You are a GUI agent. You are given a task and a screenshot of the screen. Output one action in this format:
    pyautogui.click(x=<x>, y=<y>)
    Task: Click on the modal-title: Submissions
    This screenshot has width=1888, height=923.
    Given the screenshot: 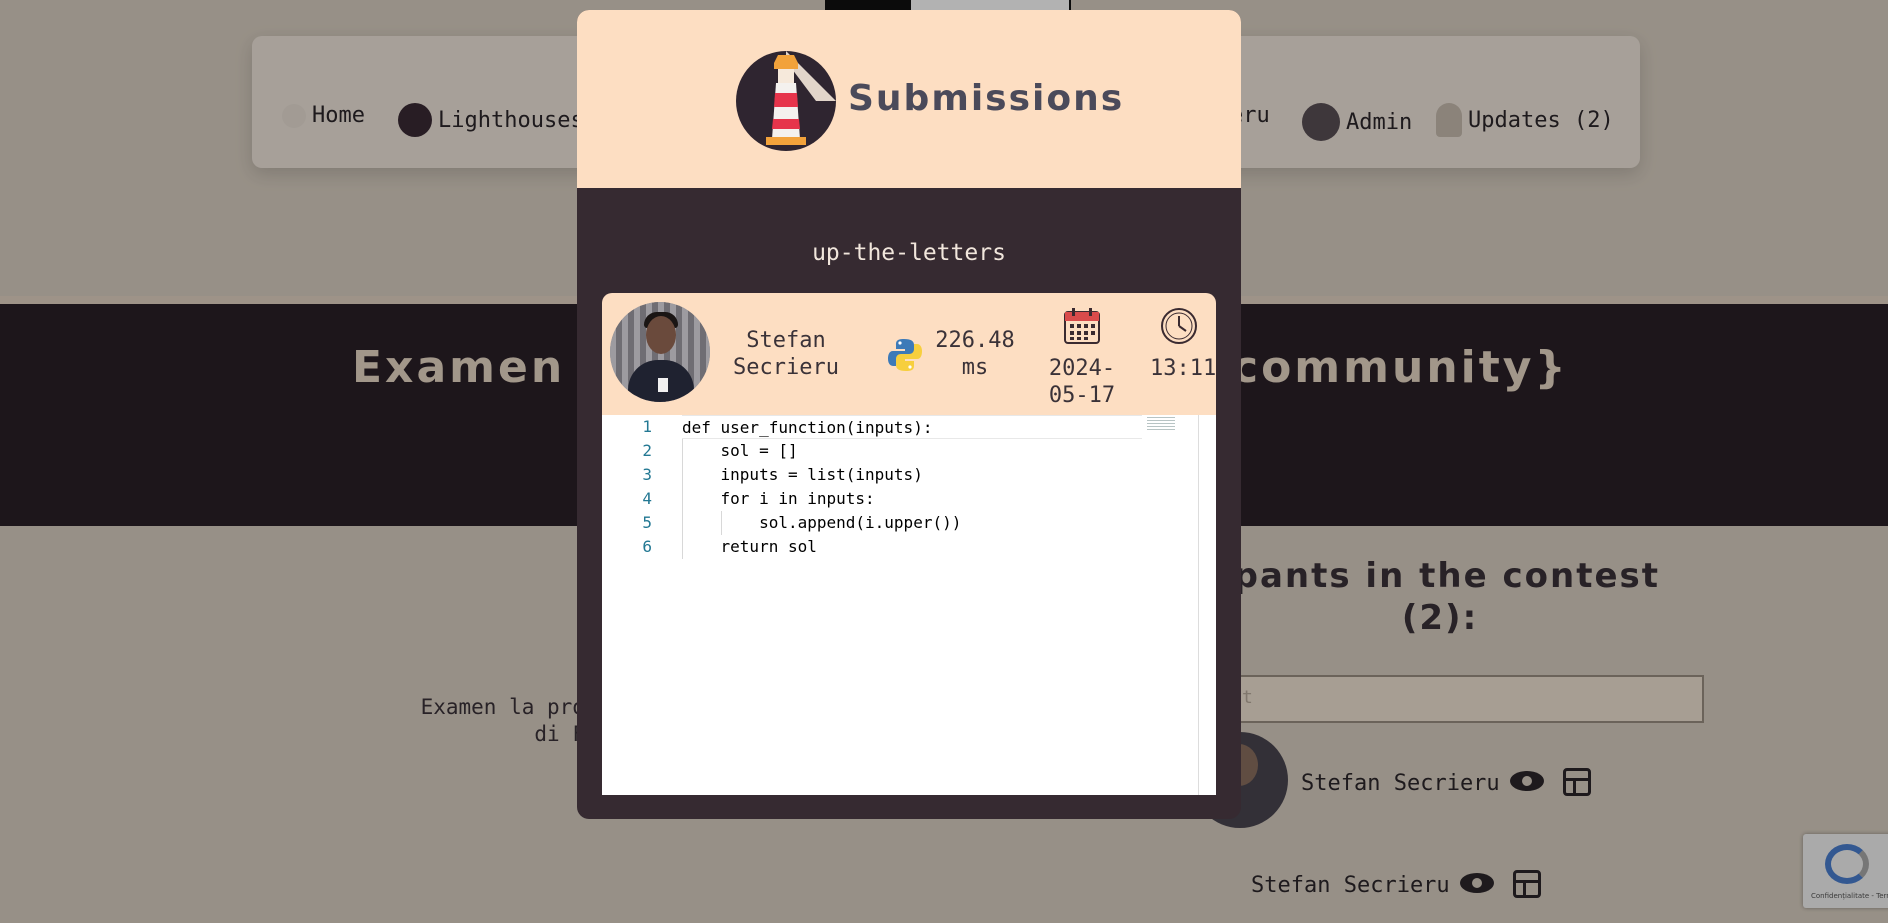 What is the action you would take?
    pyautogui.click(x=986, y=98)
    